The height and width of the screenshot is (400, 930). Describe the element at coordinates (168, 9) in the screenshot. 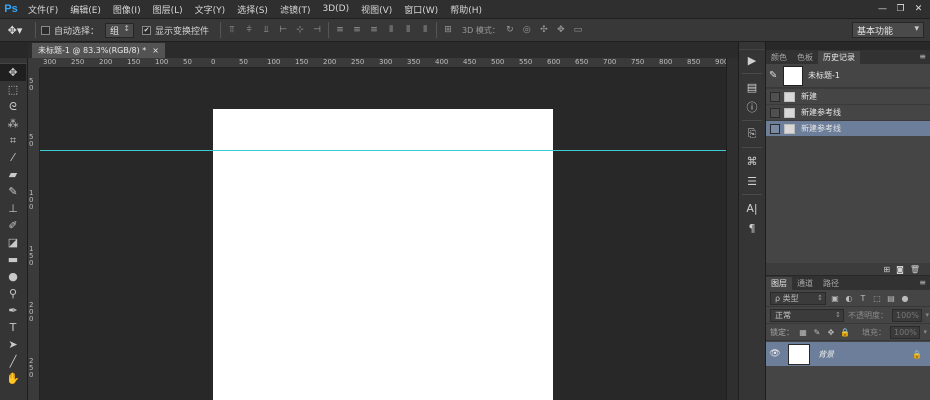

I see `menu-layer: 图层(L)` at that location.